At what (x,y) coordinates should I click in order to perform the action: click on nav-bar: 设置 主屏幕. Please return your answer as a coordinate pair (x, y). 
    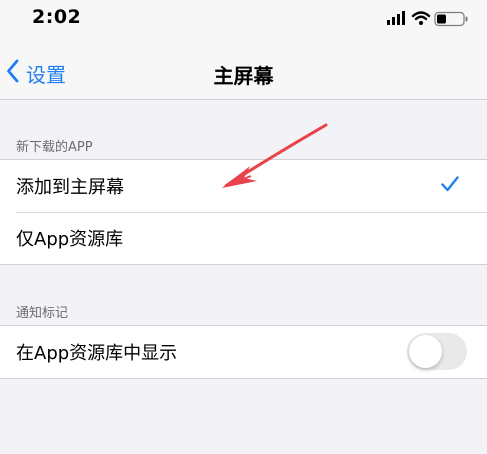
    Looking at the image, I should click on (243, 68).